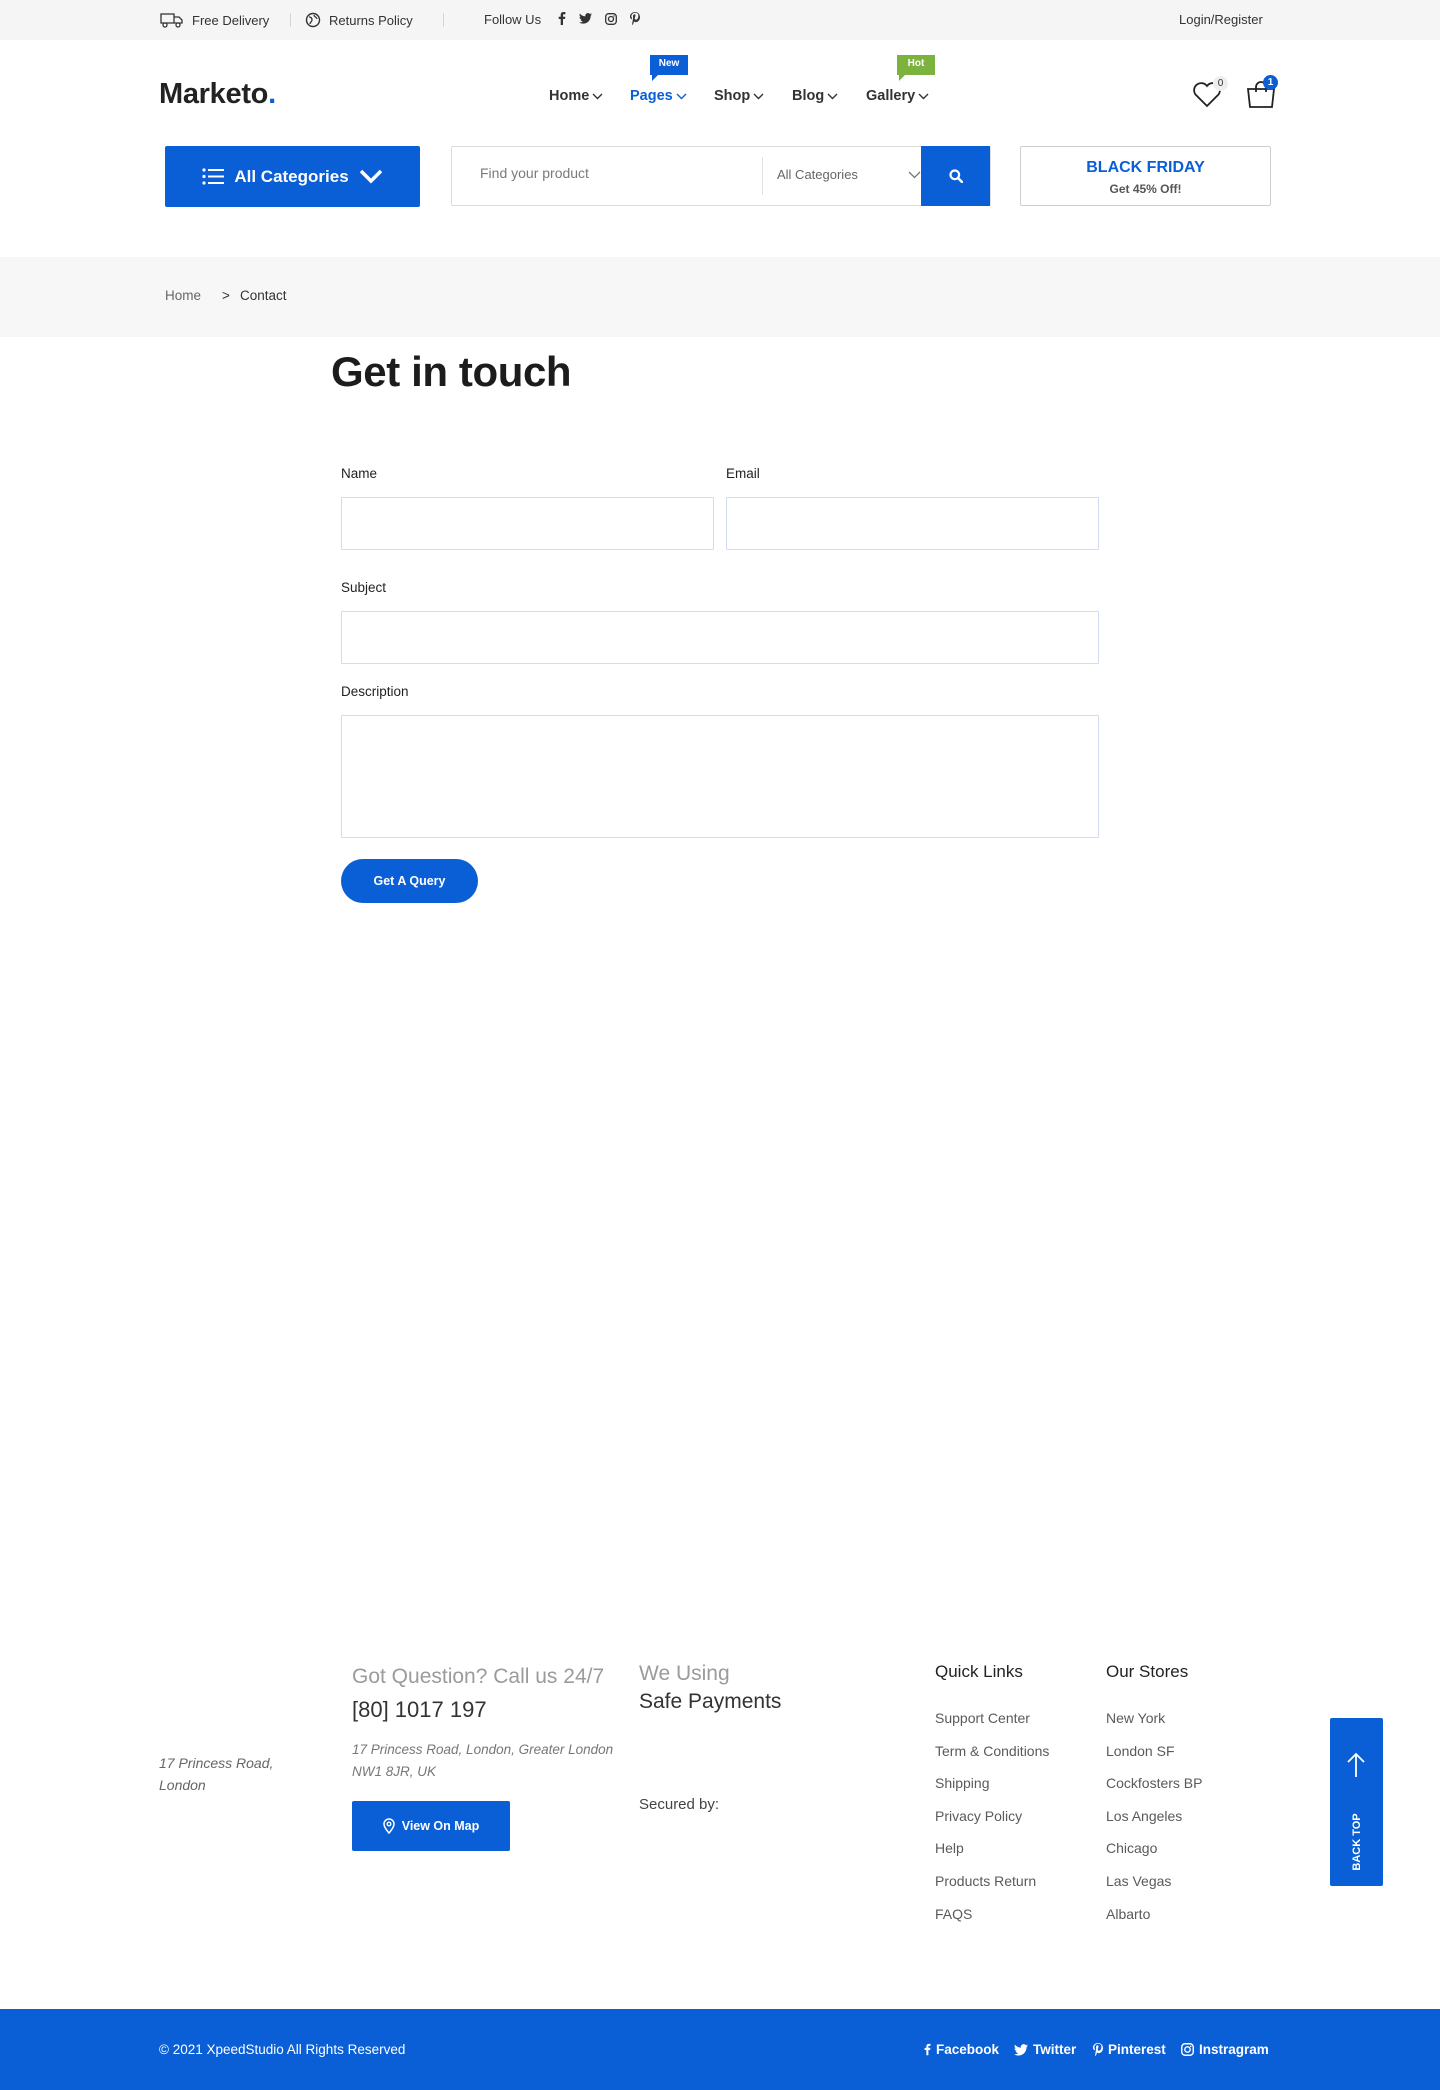 Image resolution: width=1440 pixels, height=2090 pixels. Describe the element at coordinates (1154, 1783) in the screenshot. I see `store-link: Cockfosters BP` at that location.